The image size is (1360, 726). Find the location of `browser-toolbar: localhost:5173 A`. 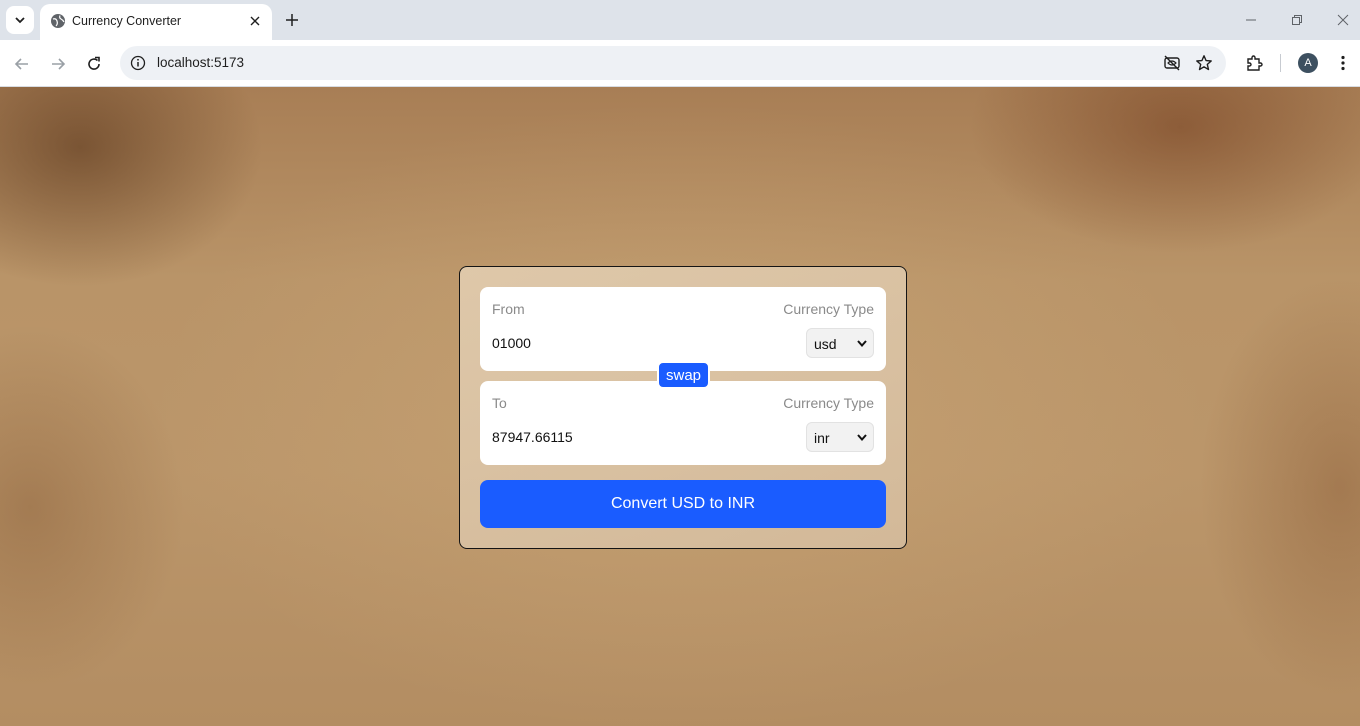

browser-toolbar: localhost:5173 A is located at coordinates (680, 63).